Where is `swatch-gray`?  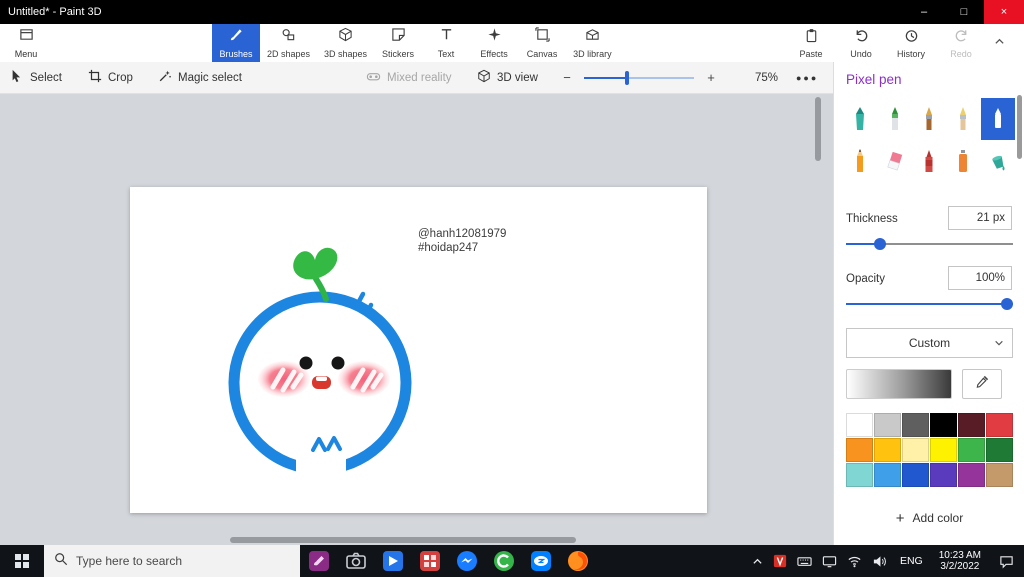
swatch-gray is located at coordinates (915, 425).